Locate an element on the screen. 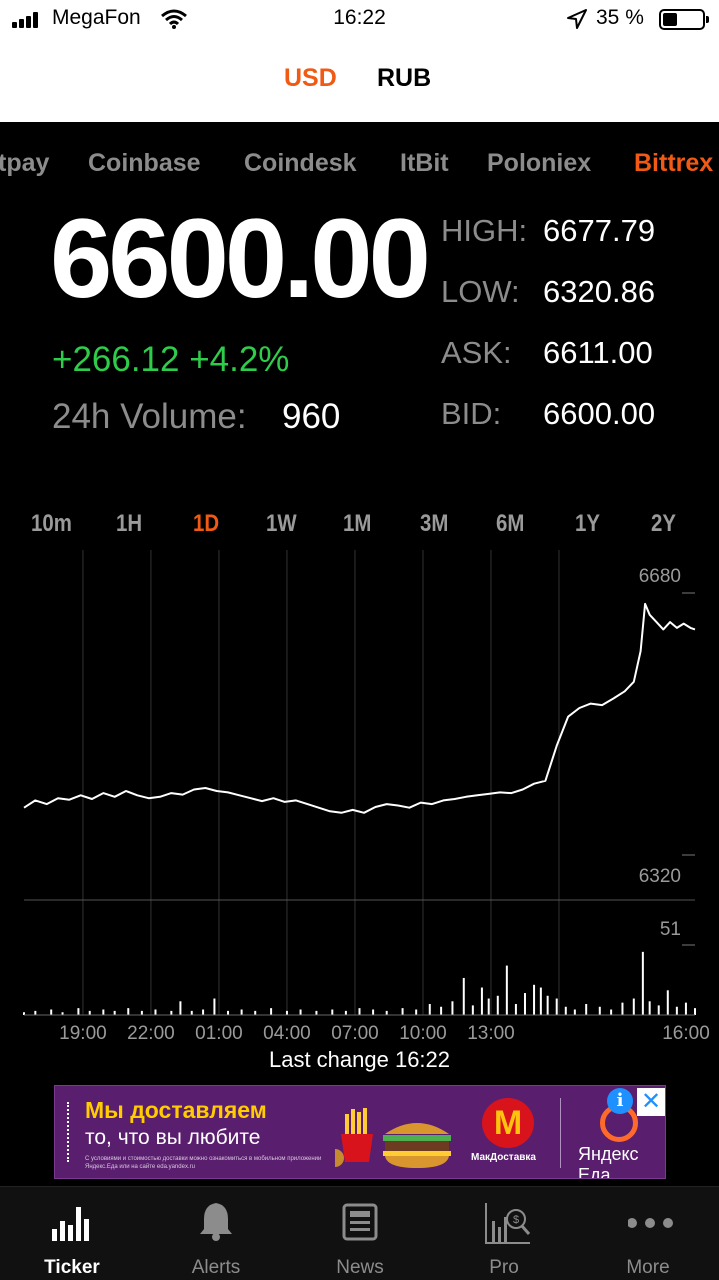  volume-value: 960 is located at coordinates (311, 416).